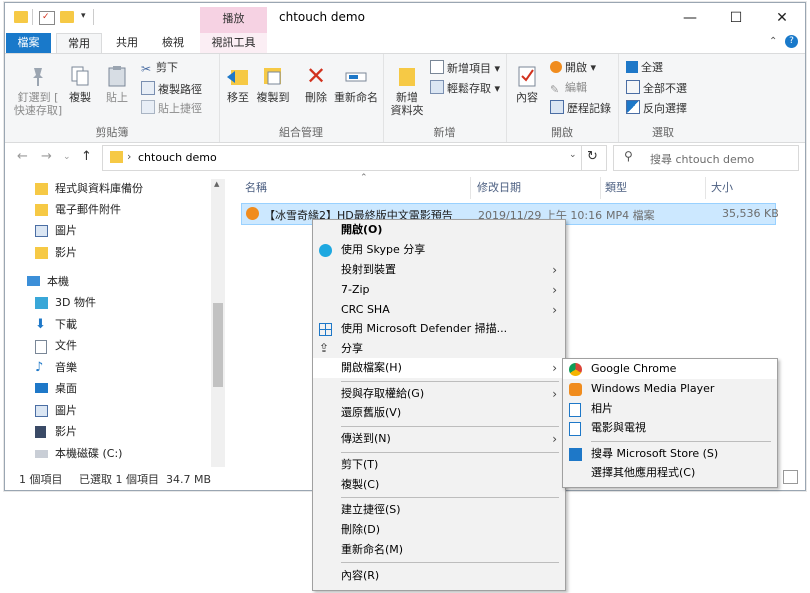 The height and width of the screenshot is (593, 810). I want to click on search-icon: ⚲, so click(628, 156).